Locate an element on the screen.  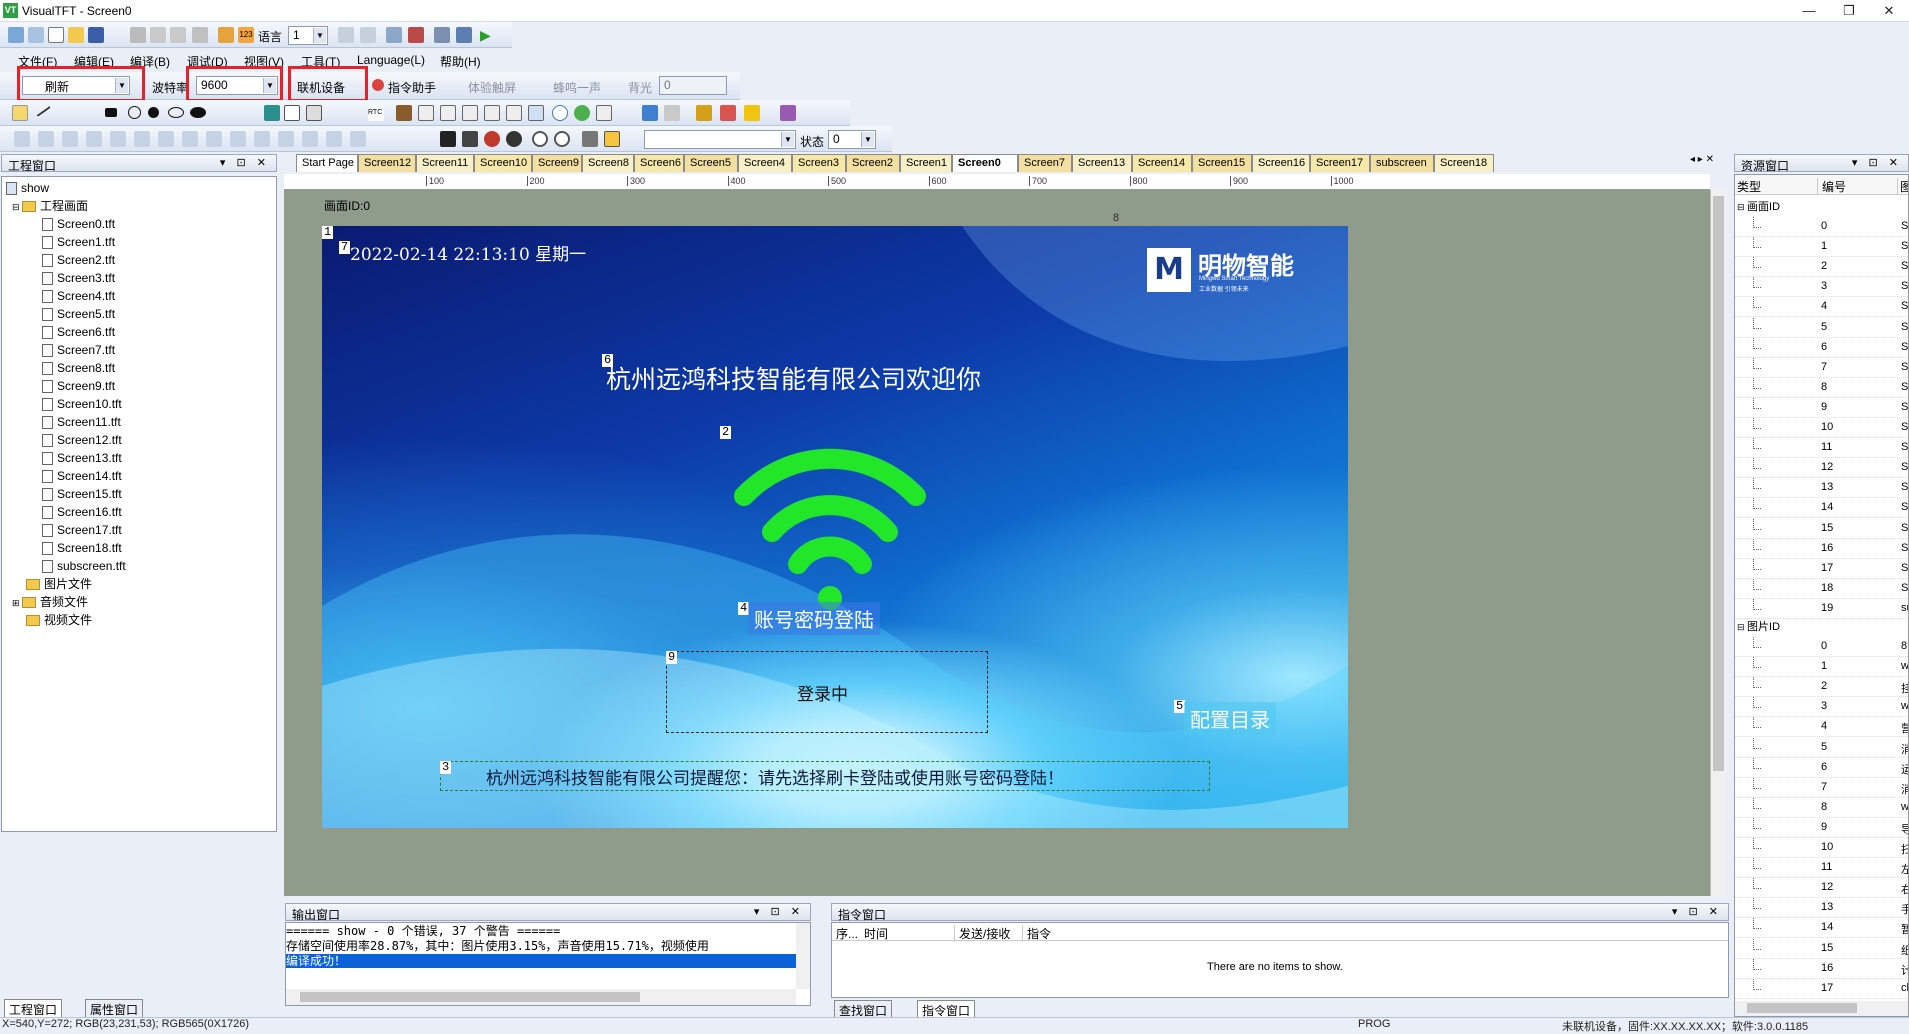
show-eye-icon is located at coordinates (514, 139).